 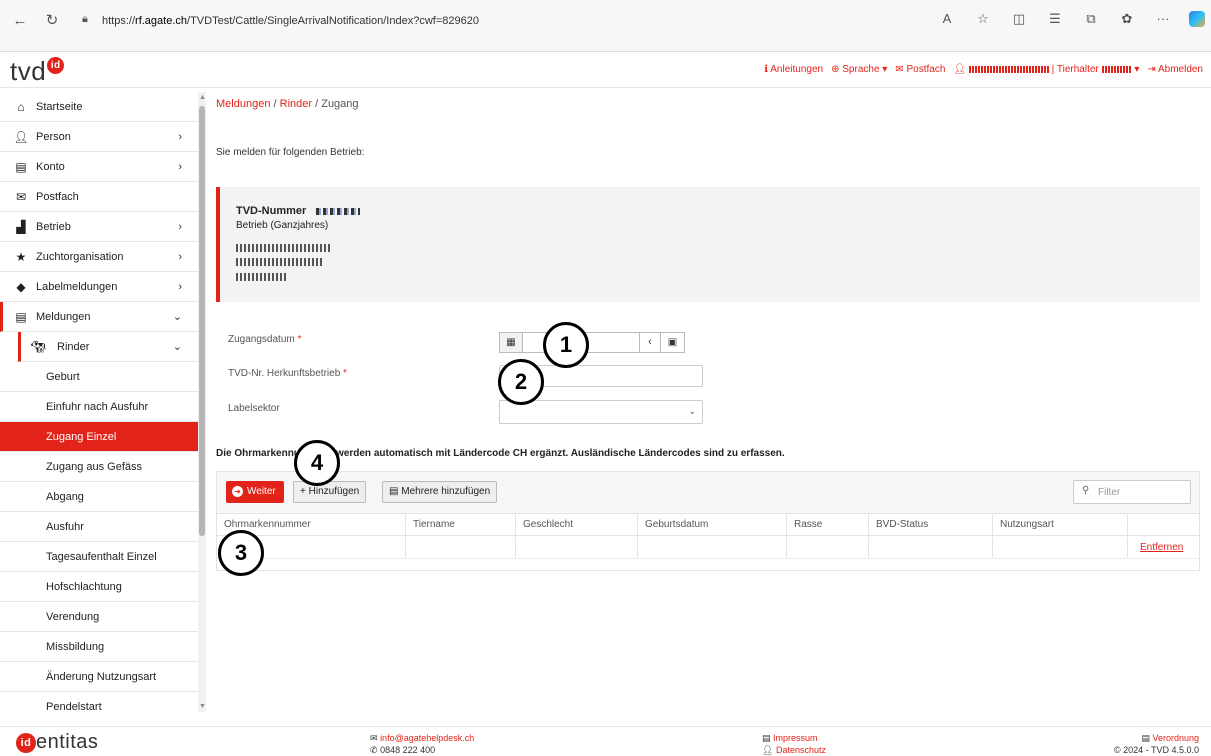 What do you see at coordinates (108, 347) in the screenshot?
I see `sidebar-item-rinder: 🐄︎ Rinder ⌄` at bounding box center [108, 347].